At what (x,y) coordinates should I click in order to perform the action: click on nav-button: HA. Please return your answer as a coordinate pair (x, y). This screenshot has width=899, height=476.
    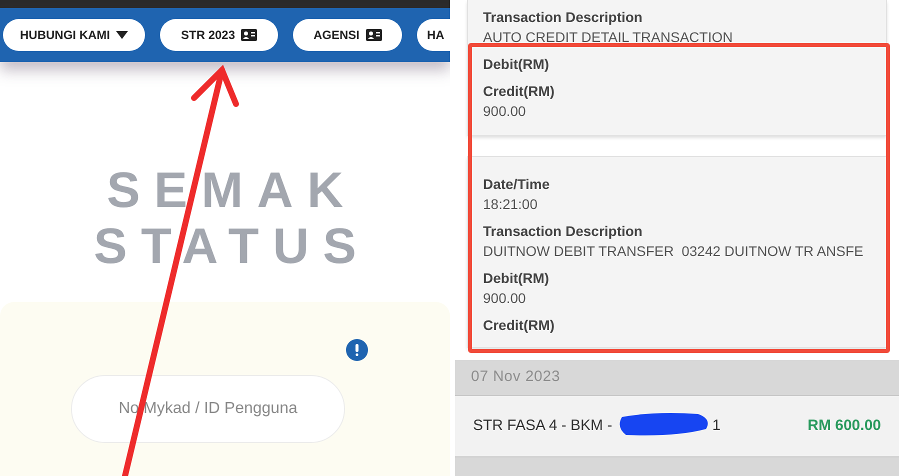
    Looking at the image, I should click on (433, 35).